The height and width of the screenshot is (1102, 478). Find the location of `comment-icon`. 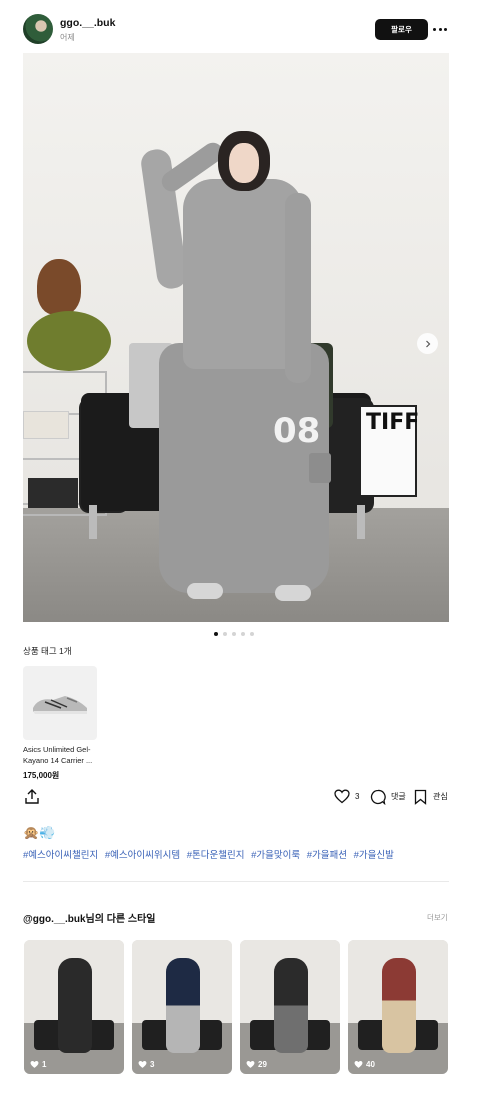

comment-icon is located at coordinates (378, 797).